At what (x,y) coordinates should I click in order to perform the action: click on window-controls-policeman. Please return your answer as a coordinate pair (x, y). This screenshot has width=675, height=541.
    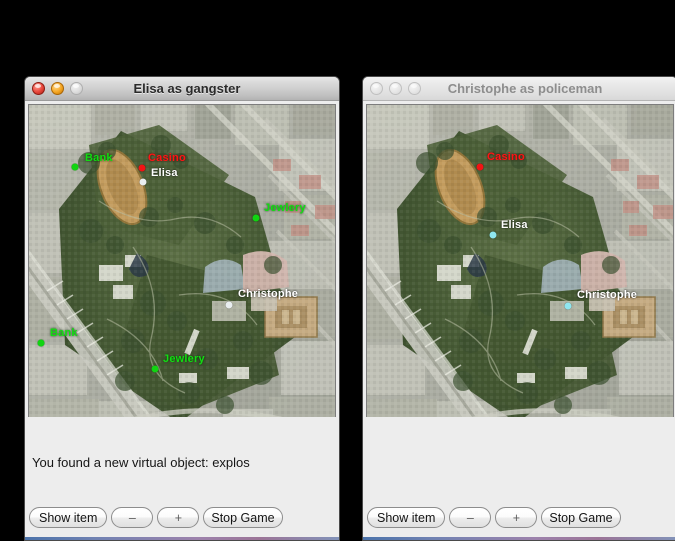
    Looking at the image, I should click on (395, 88).